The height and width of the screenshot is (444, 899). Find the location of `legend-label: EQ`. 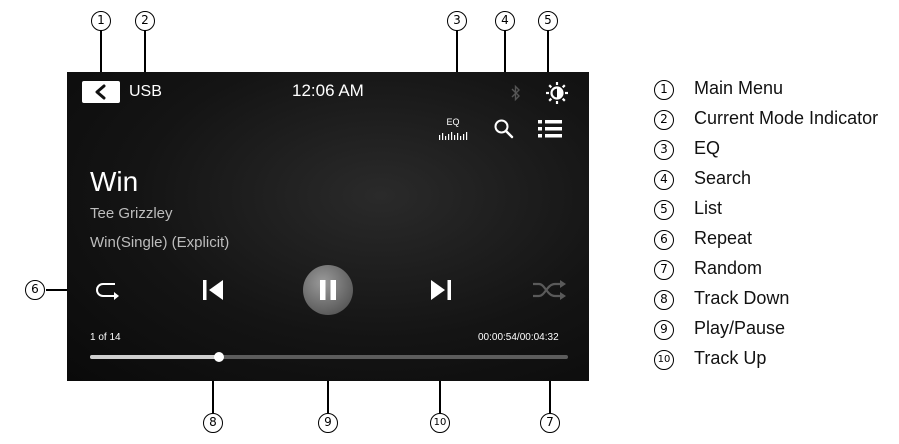

legend-label: EQ is located at coordinates (707, 148).